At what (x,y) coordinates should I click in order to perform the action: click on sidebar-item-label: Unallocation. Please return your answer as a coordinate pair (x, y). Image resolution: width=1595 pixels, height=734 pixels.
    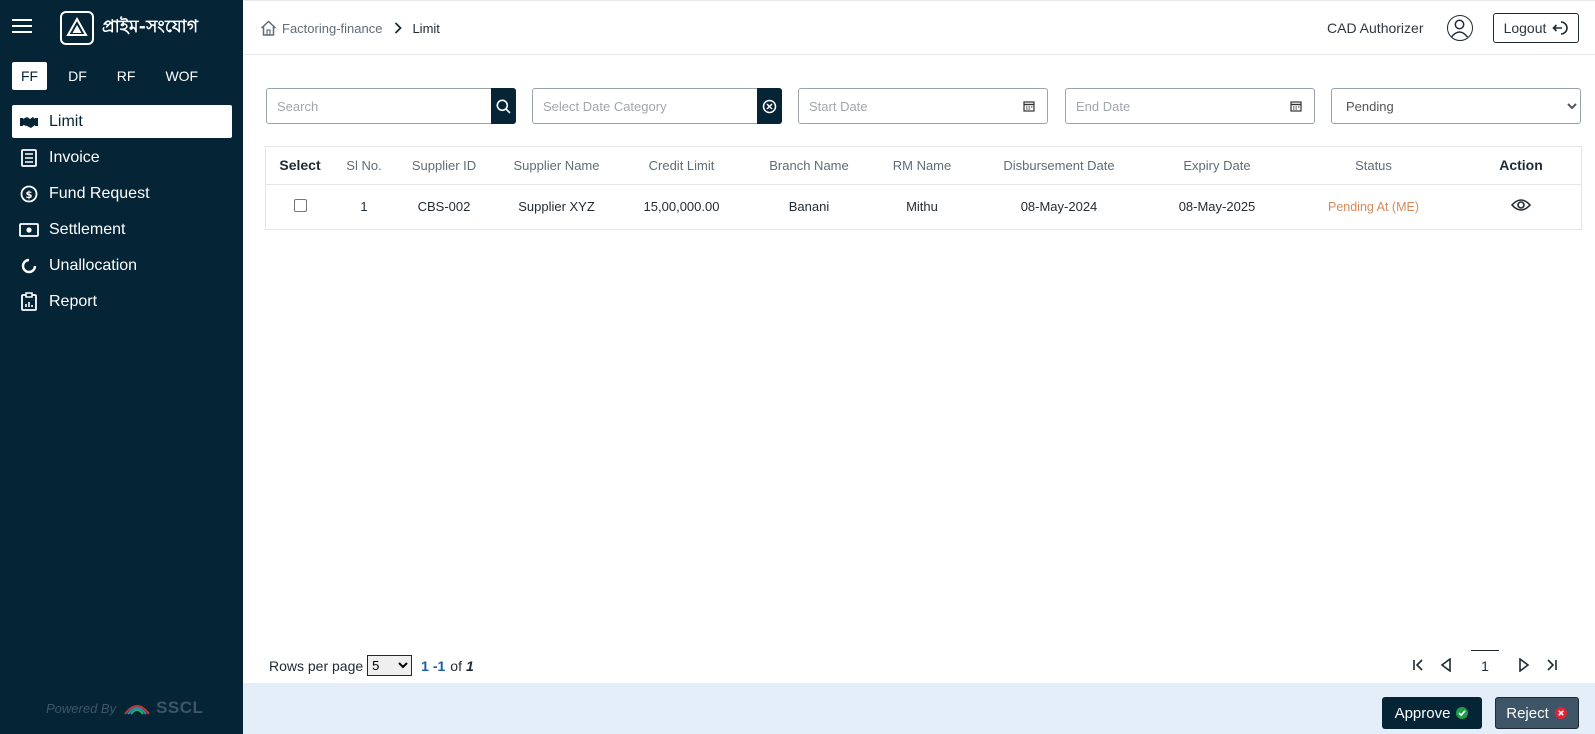
    Looking at the image, I should click on (93, 265).